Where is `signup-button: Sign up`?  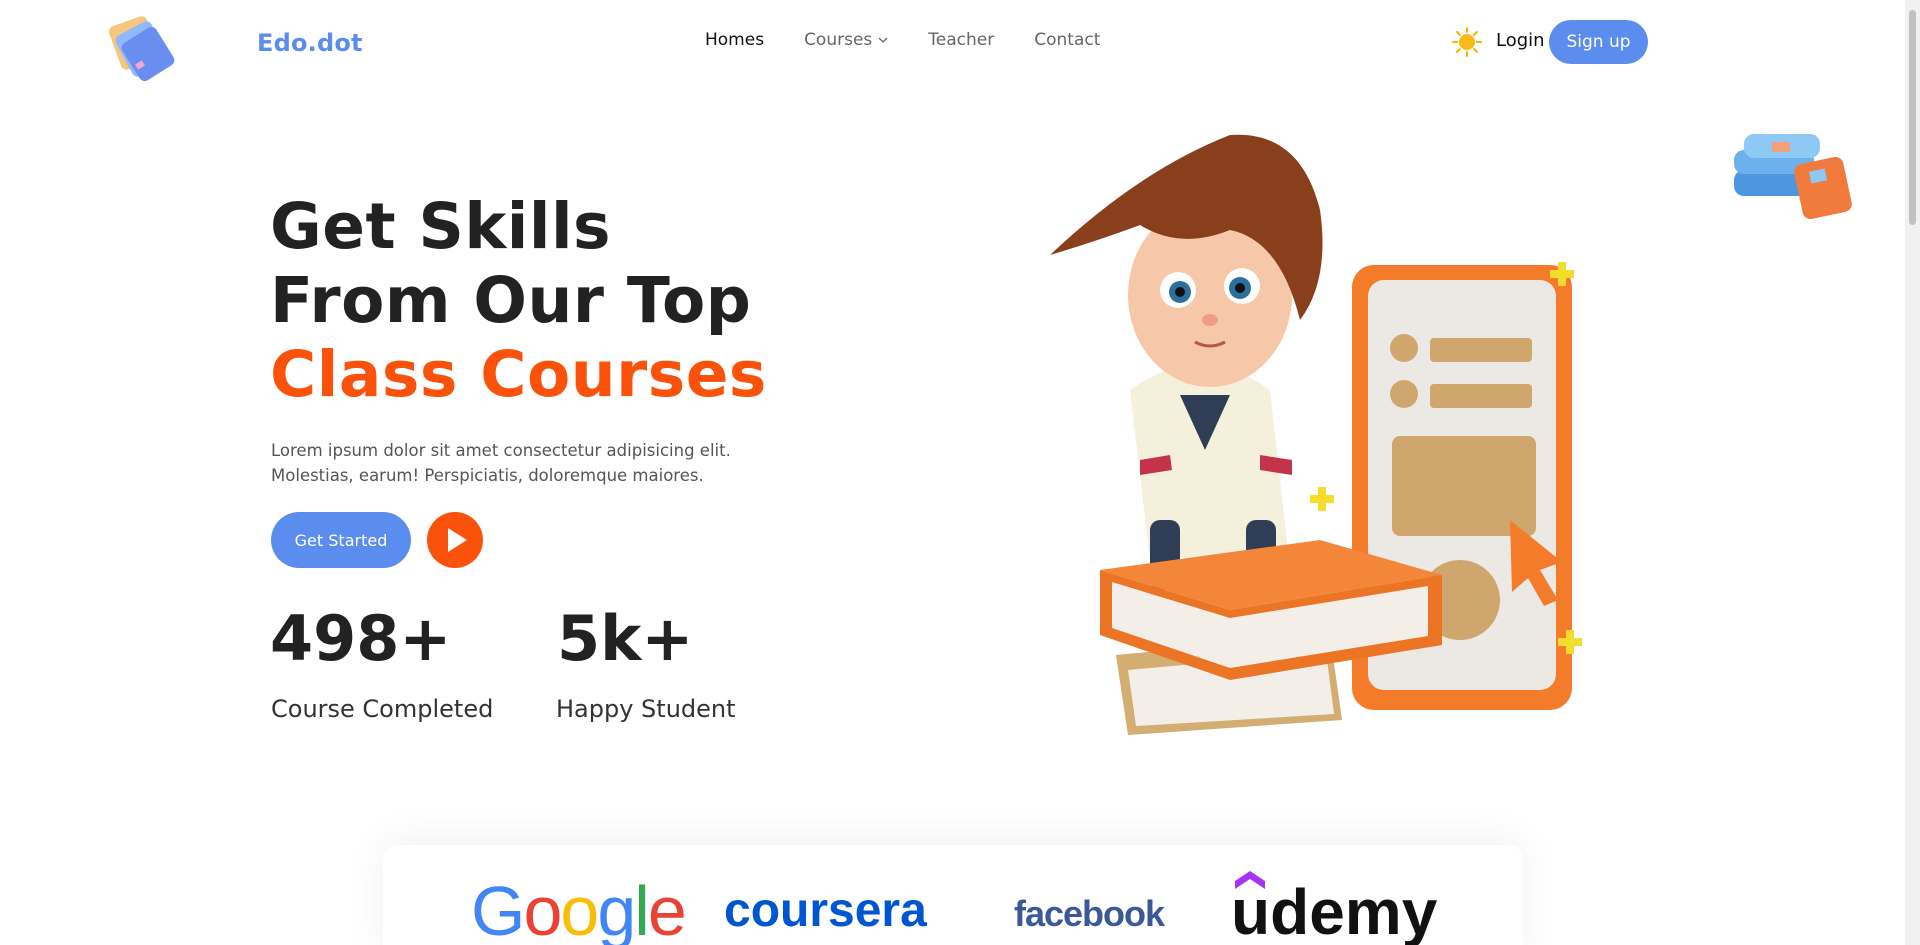 signup-button: Sign up is located at coordinates (1598, 42).